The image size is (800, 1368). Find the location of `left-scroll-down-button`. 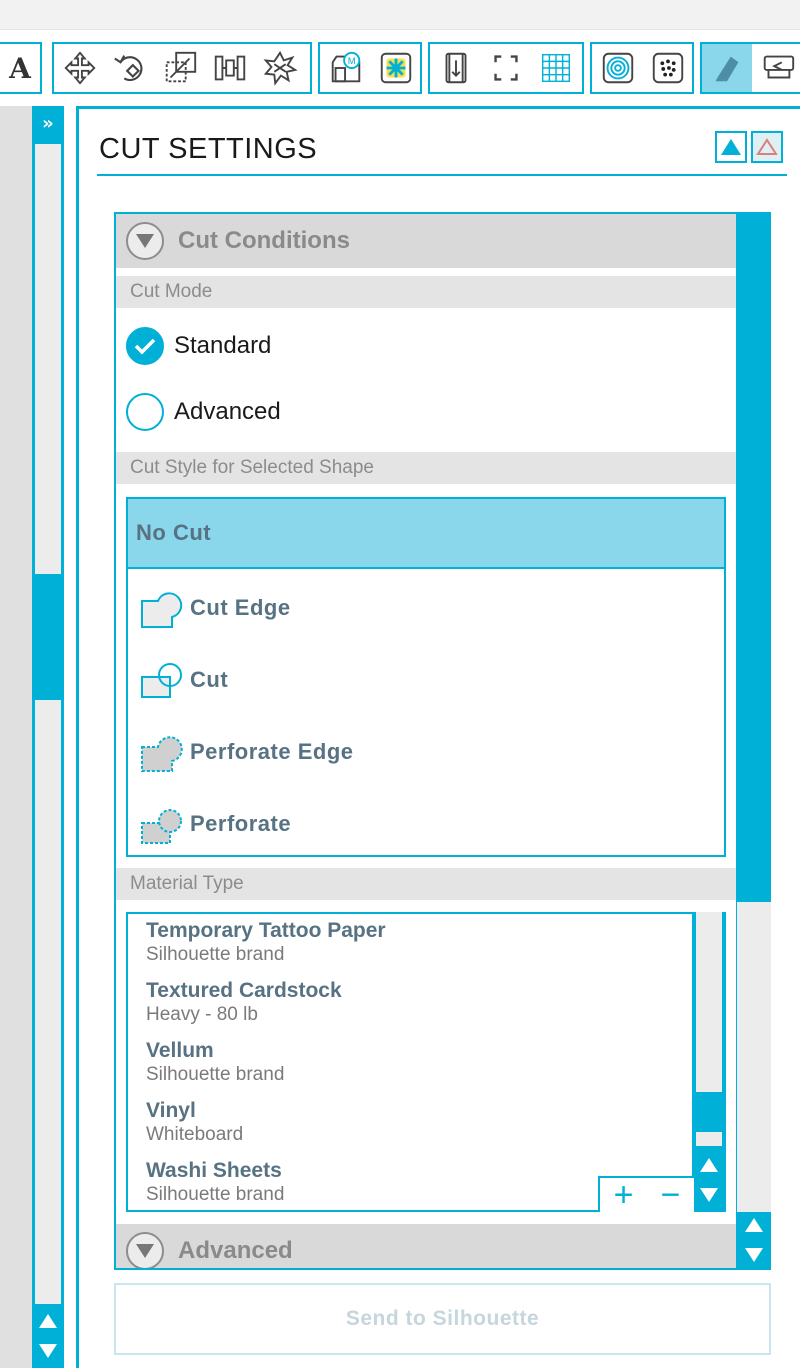

left-scroll-down-button is located at coordinates (48, 1351).